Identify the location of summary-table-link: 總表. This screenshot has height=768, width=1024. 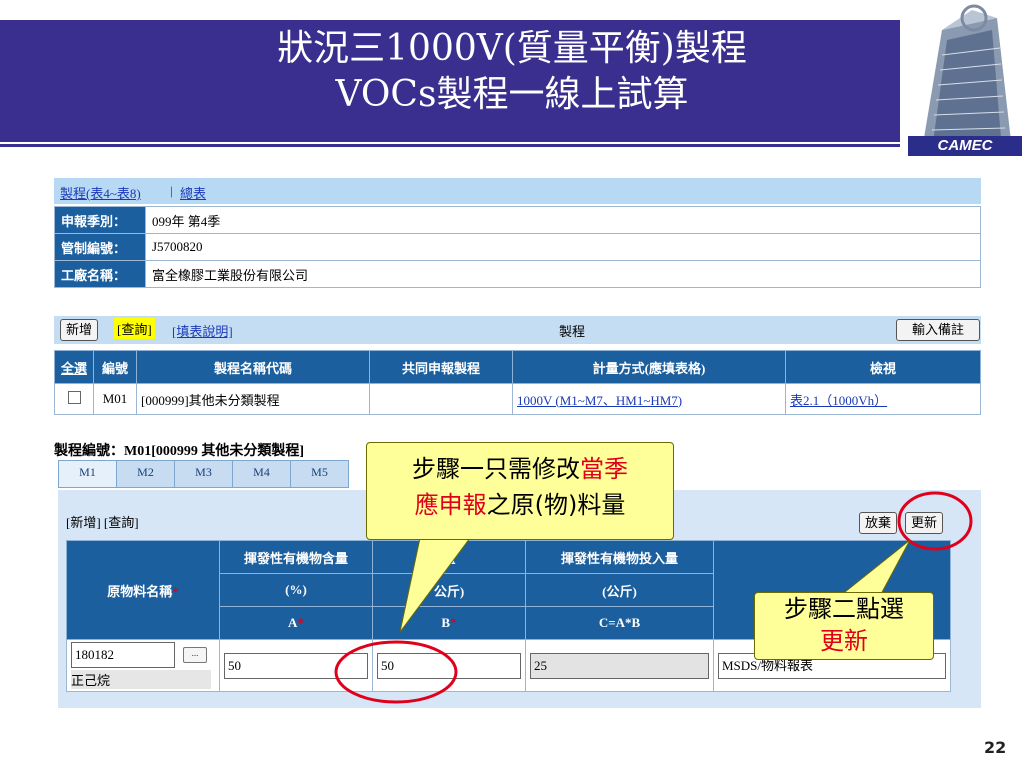
(193, 192).